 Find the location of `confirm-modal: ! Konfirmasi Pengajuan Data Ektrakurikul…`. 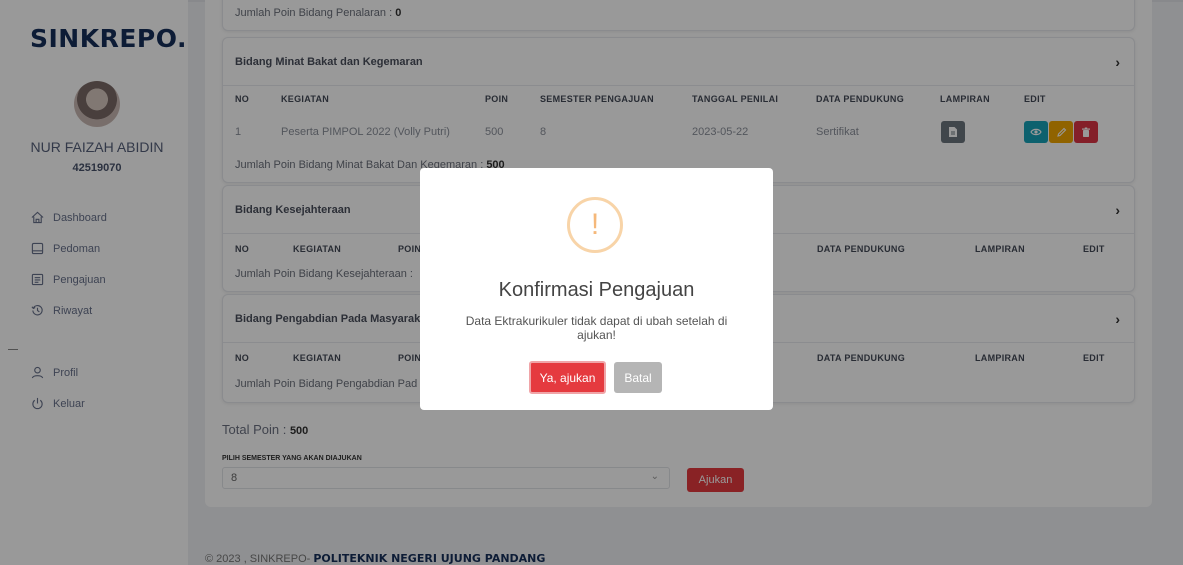

confirm-modal: ! Konfirmasi Pengajuan Data Ektrakurikul… is located at coordinates (596, 289).